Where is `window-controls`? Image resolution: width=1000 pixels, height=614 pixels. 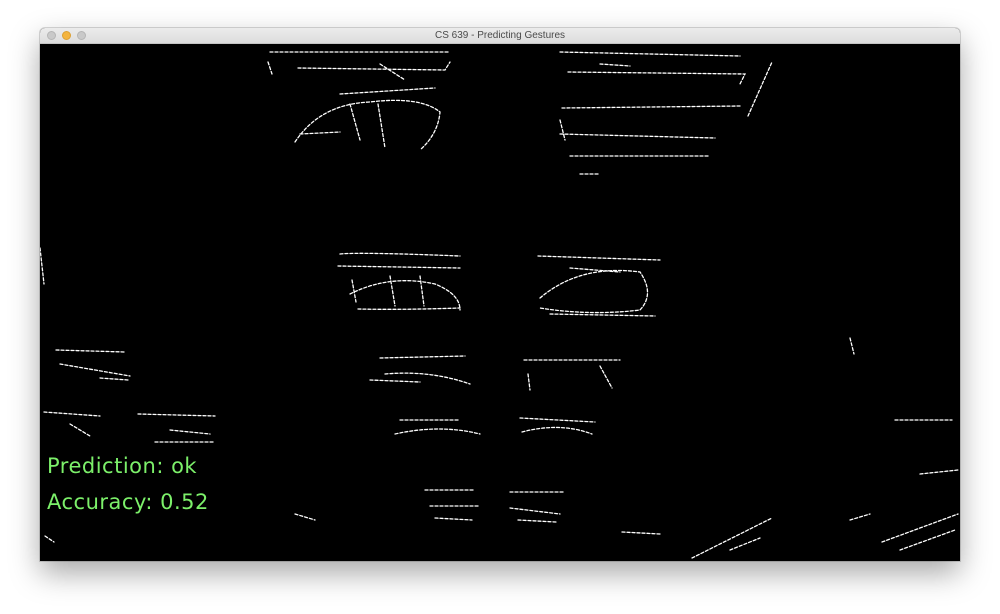 window-controls is located at coordinates (66, 35).